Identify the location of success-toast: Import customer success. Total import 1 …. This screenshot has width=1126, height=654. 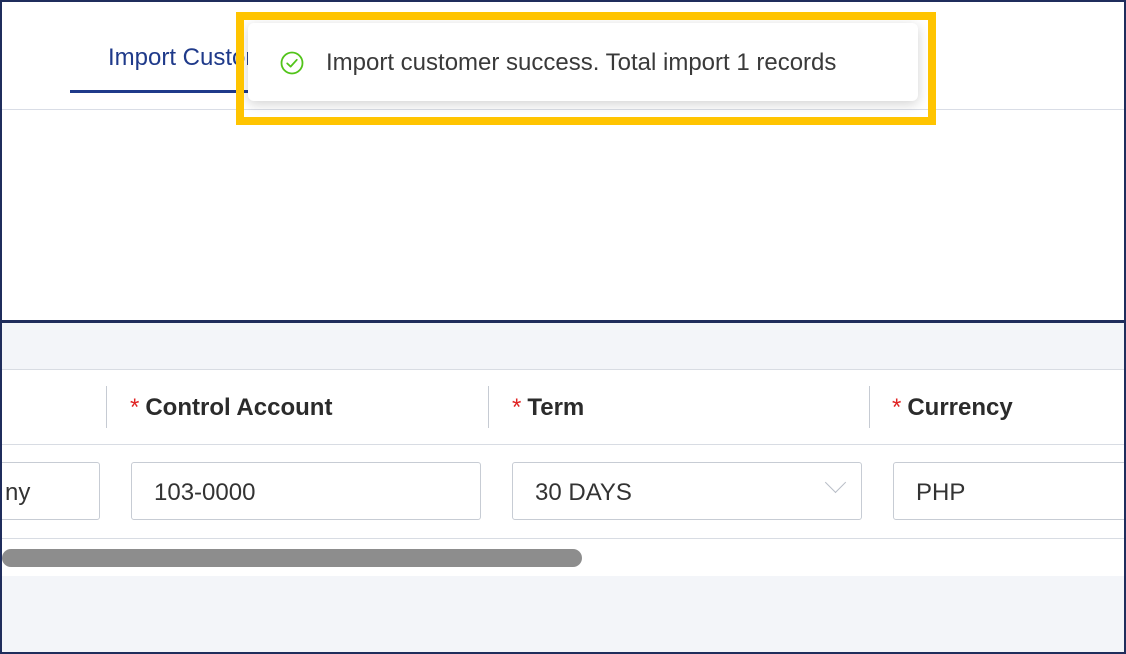
(583, 62).